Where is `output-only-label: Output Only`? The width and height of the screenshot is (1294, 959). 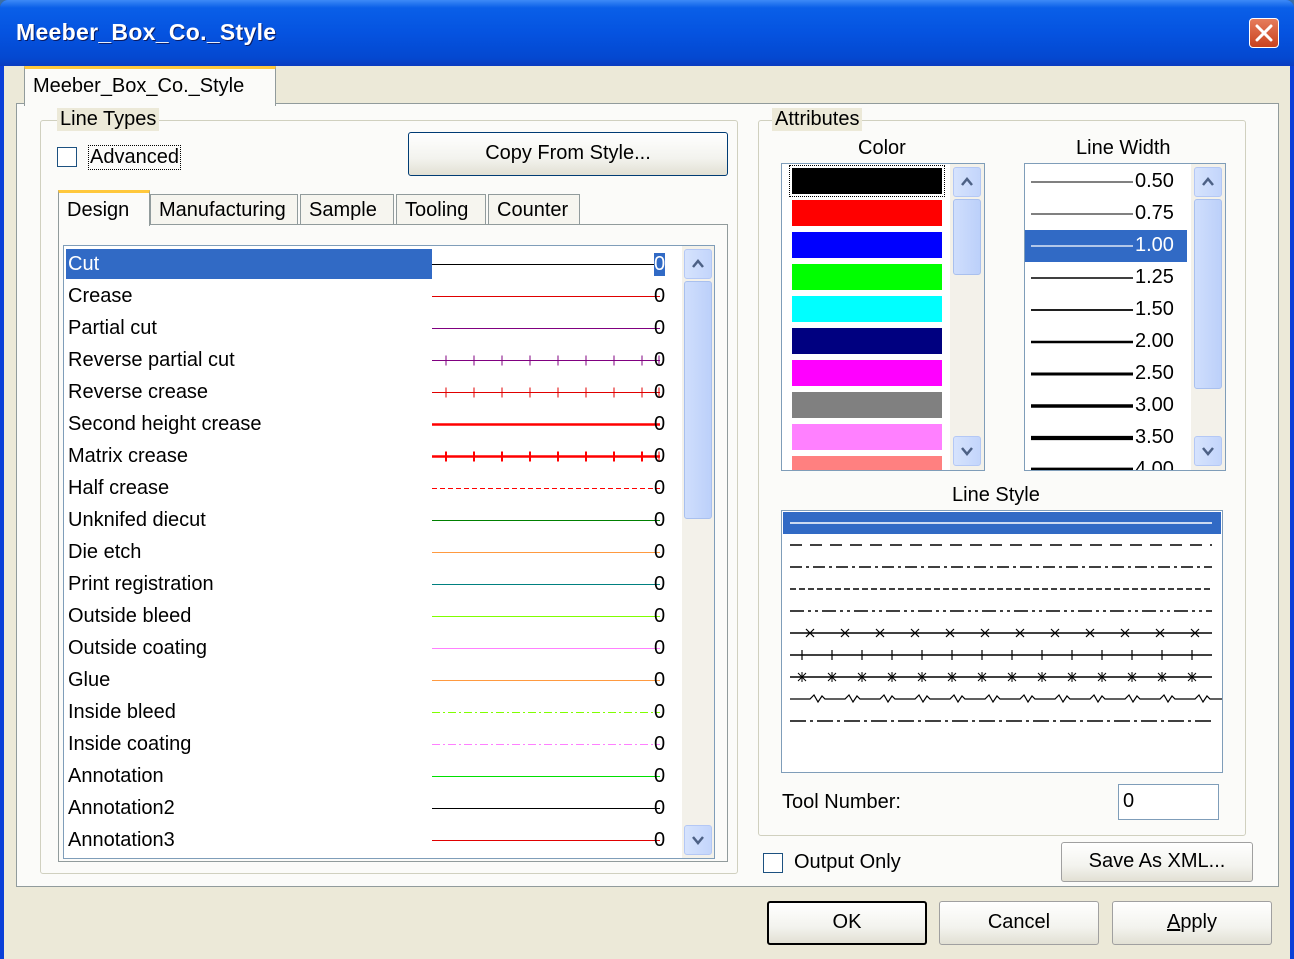 output-only-label: Output Only is located at coordinates (847, 862).